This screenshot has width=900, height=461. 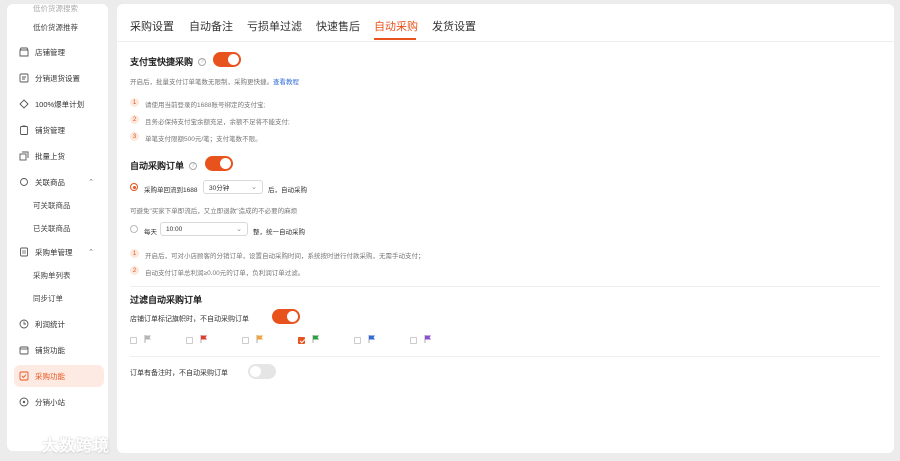 I want to click on tab-purchase-settings: 采购设置, so click(x=152, y=26).